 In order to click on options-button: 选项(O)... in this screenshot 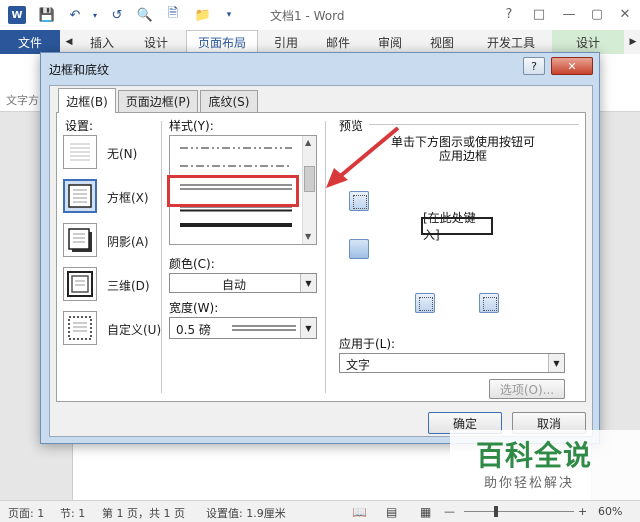, I will do `click(527, 389)`.